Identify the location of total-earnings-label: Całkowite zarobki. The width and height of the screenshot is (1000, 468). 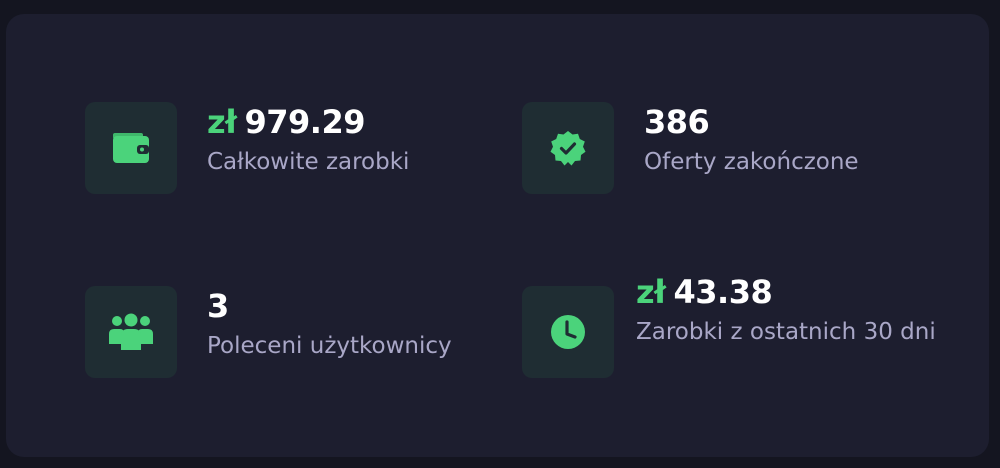
(308, 162).